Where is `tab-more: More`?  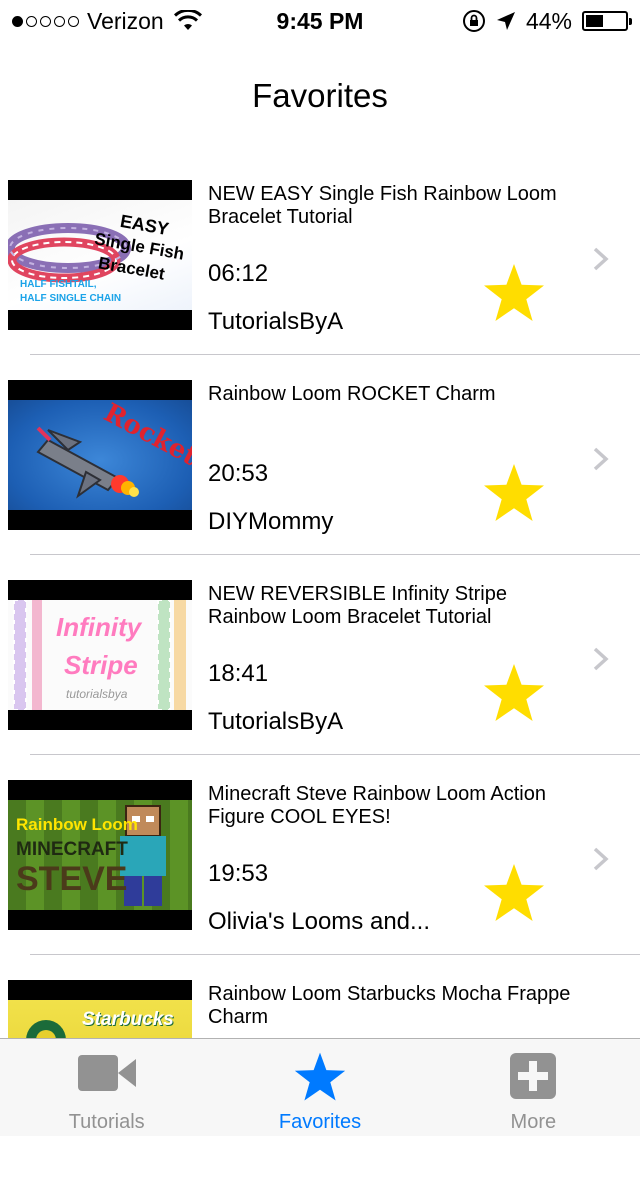 tab-more: More is located at coordinates (533, 1087).